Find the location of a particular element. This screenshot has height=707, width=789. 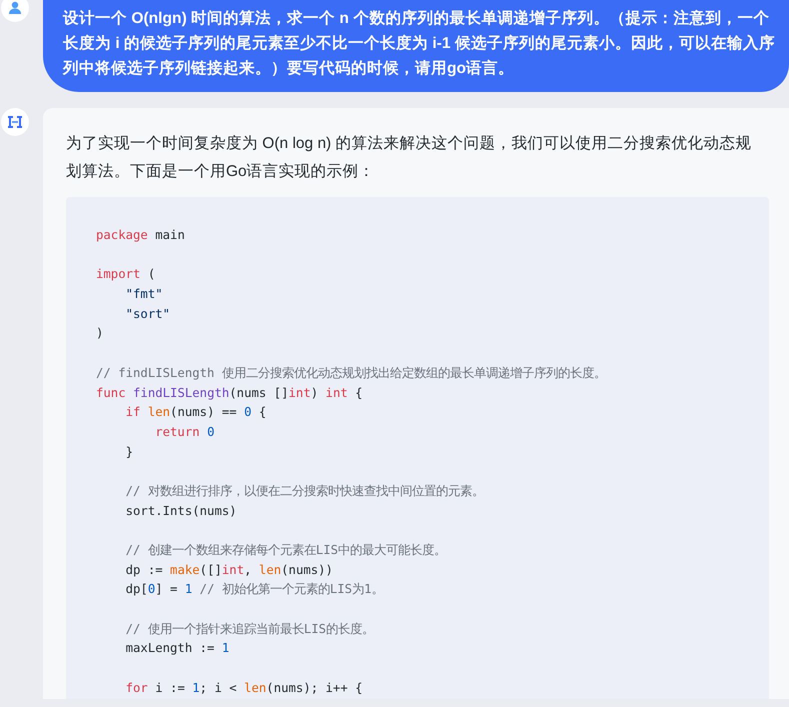

code-line: package main is located at coordinates (141, 235).